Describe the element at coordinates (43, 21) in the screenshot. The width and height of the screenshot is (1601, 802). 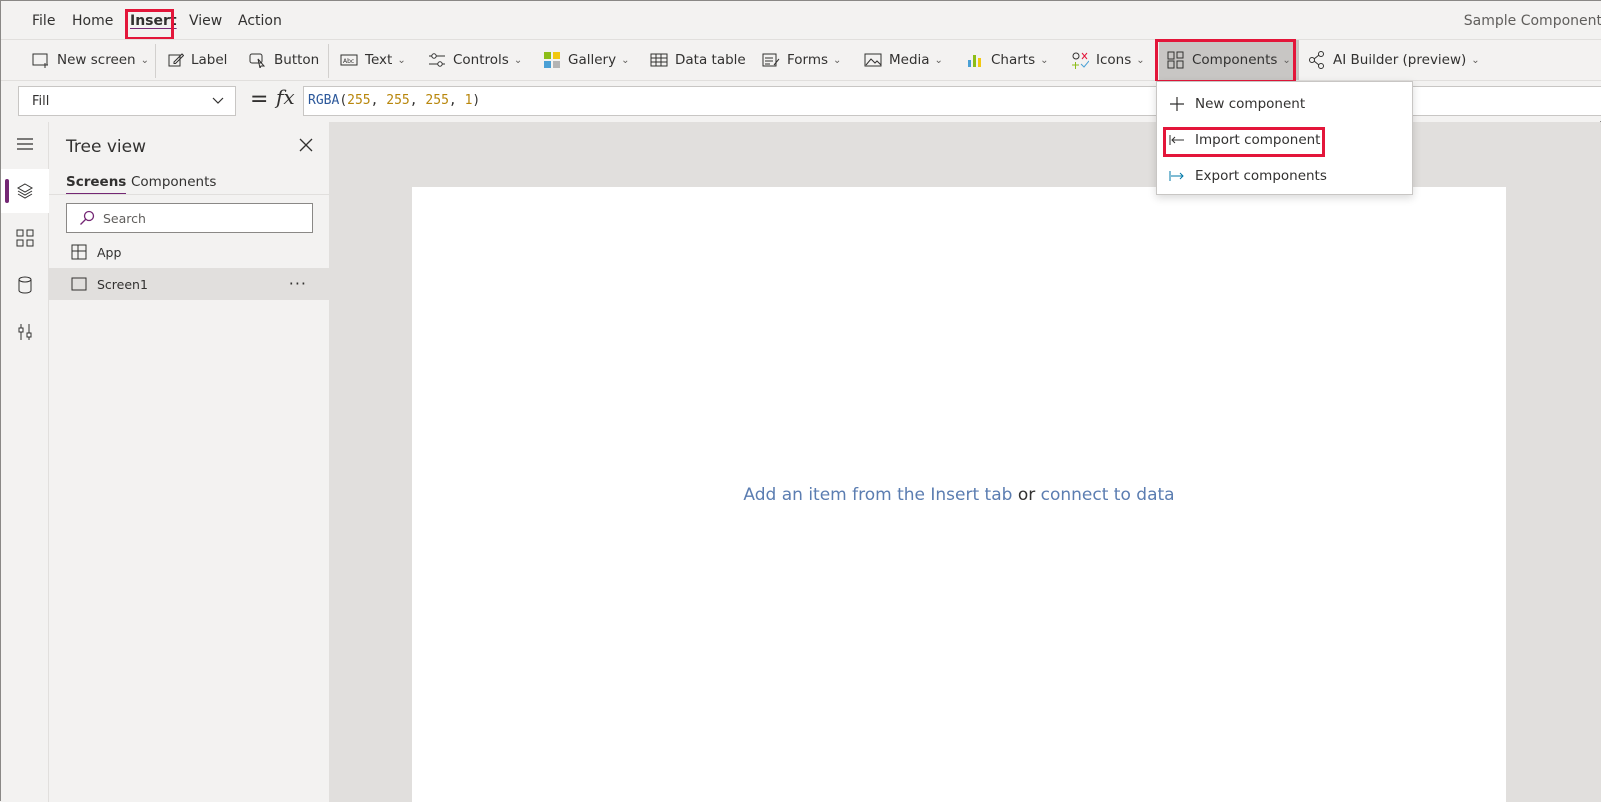
I see `menu-file: File` at that location.